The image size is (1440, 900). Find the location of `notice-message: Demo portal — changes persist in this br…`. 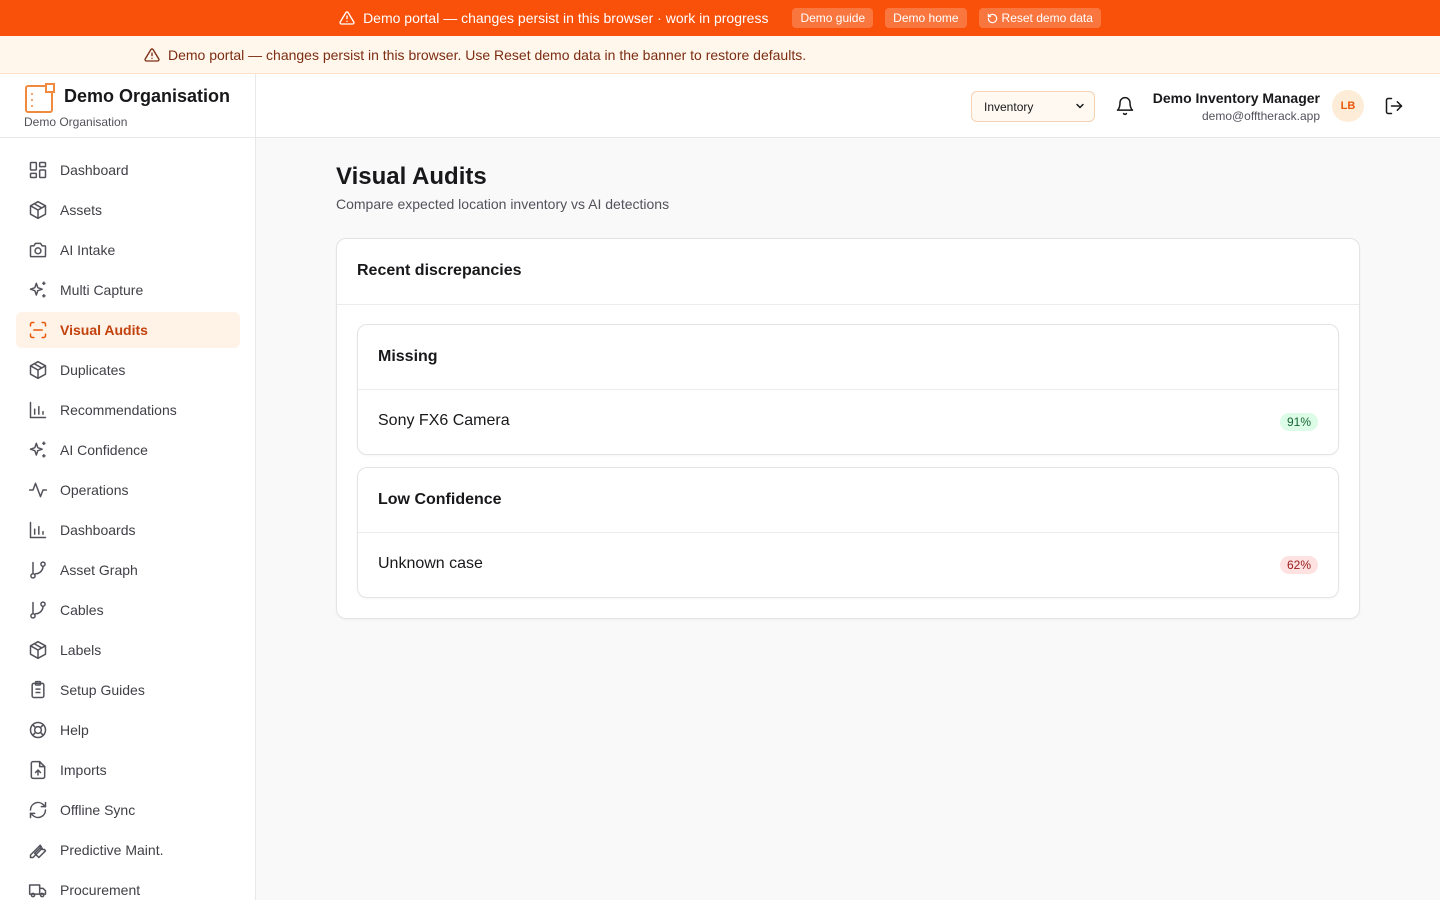

notice-message: Demo portal — changes persist in this br… is located at coordinates (487, 54).